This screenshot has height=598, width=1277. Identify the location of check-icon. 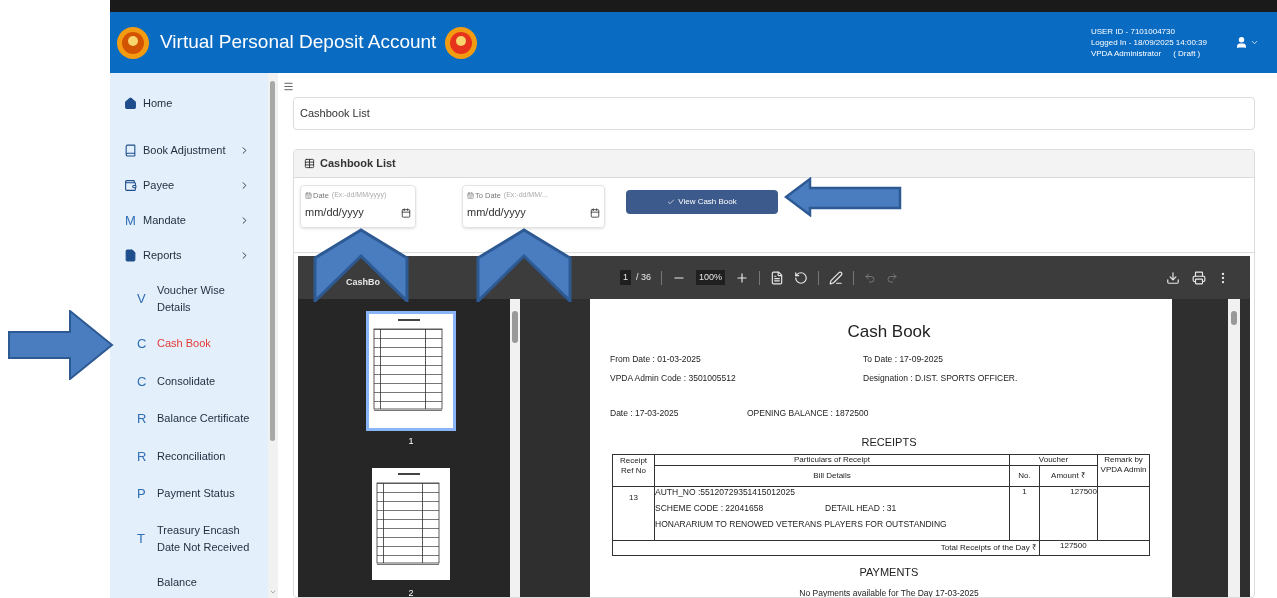
(671, 202).